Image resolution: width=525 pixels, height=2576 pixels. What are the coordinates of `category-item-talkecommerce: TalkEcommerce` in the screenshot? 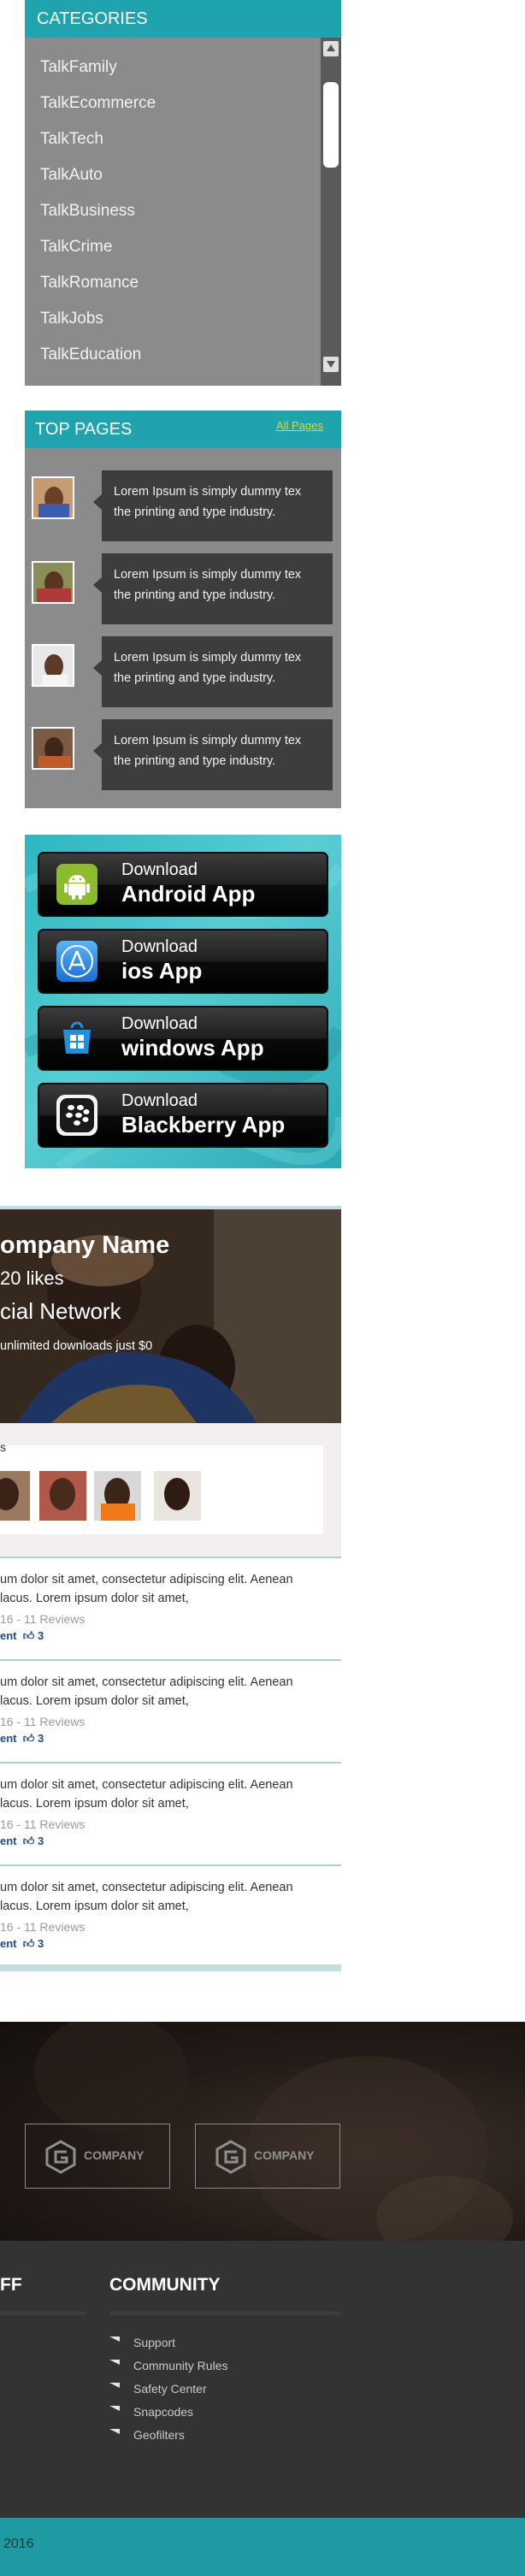 It's located at (169, 103).